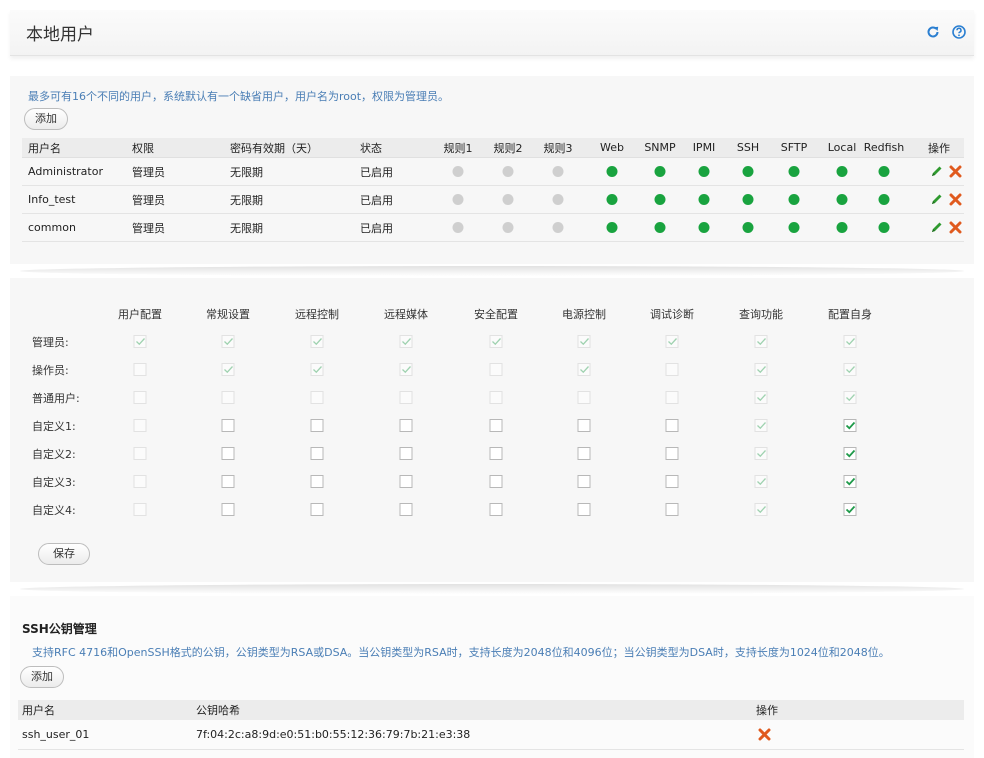 This screenshot has width=984, height=758. Describe the element at coordinates (42, 677) in the screenshot. I see `add-ssh-key-button: 添加` at that location.